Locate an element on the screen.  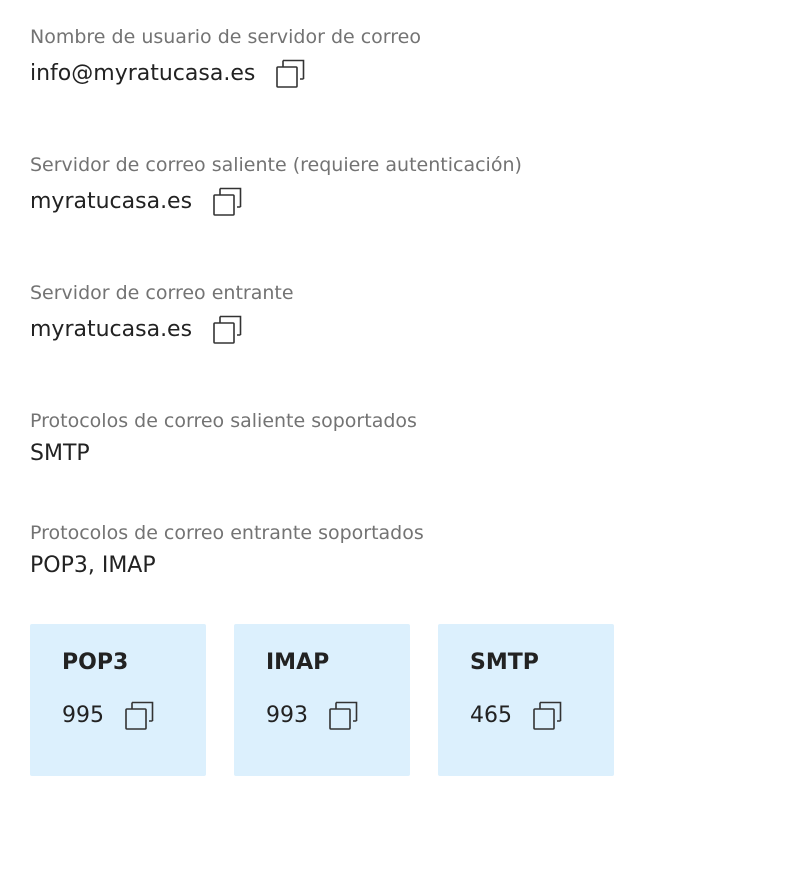
copy-smtp-port-button is located at coordinates (548, 716).